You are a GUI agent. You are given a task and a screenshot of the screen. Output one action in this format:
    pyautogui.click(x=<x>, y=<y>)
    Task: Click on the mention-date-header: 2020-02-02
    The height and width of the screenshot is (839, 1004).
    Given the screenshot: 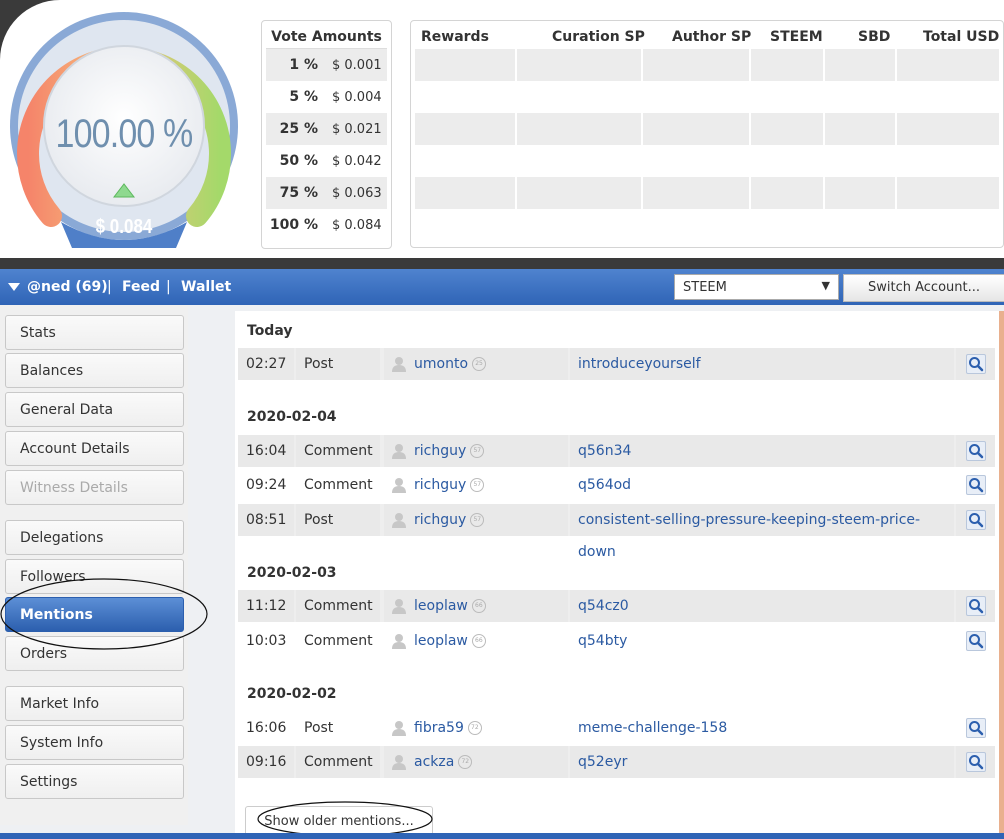 What is the action you would take?
    pyautogui.click(x=292, y=694)
    